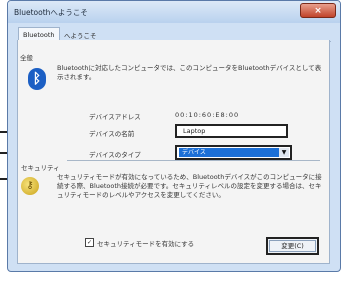 This screenshot has height=281, width=350. I want to click on security-group-label: セキュリティ, so click(40, 168).